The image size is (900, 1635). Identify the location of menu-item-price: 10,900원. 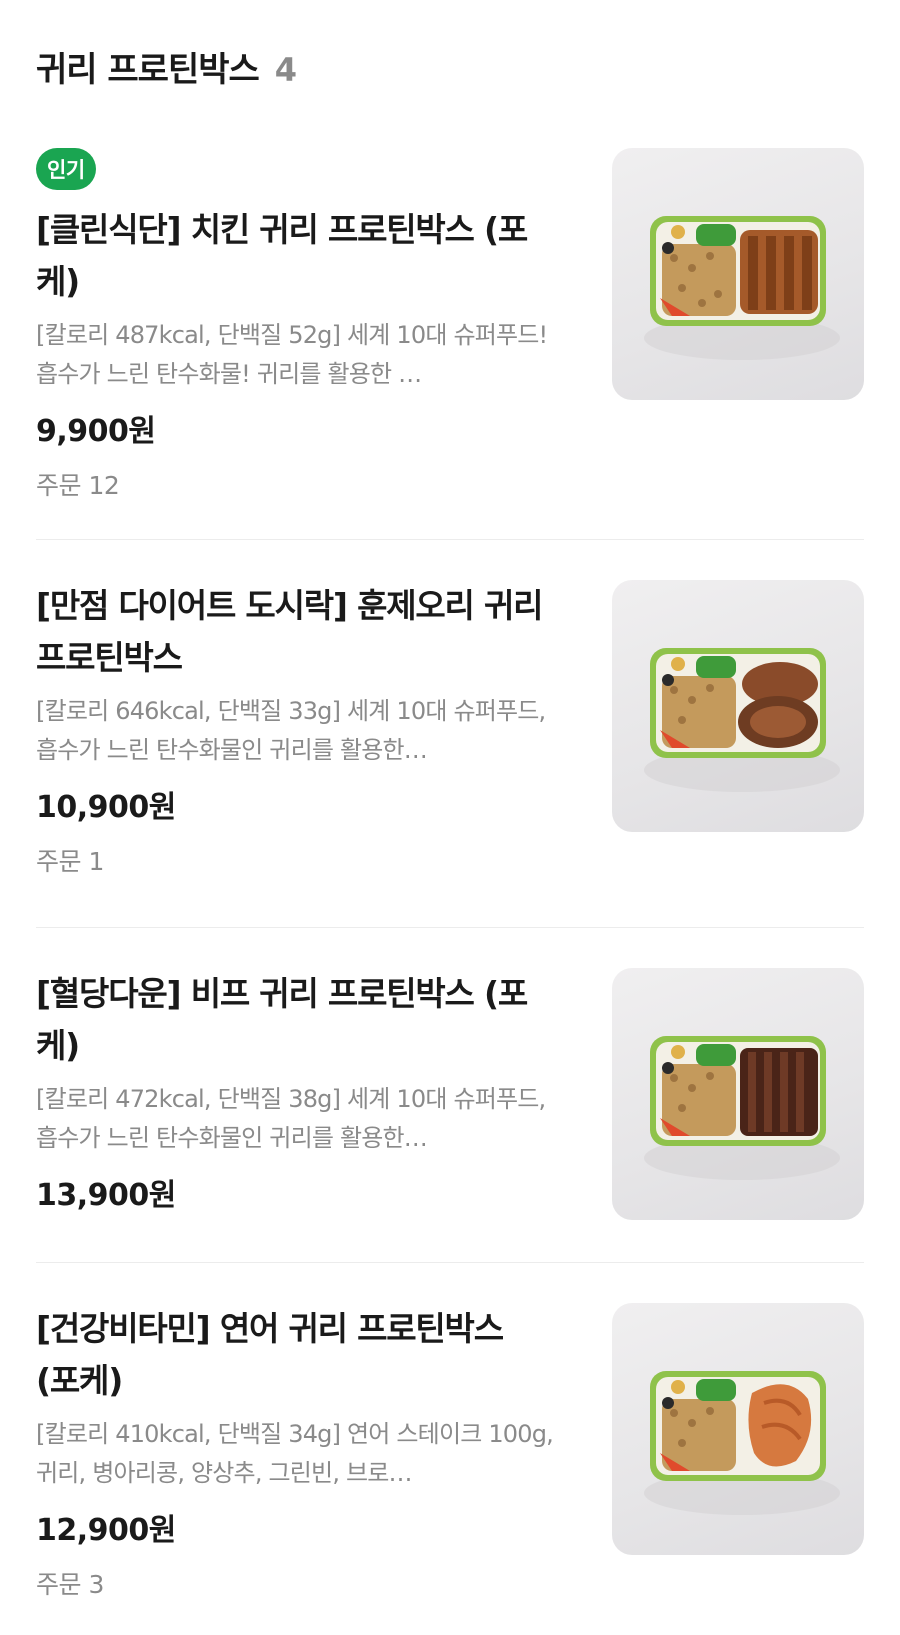
(106, 807).